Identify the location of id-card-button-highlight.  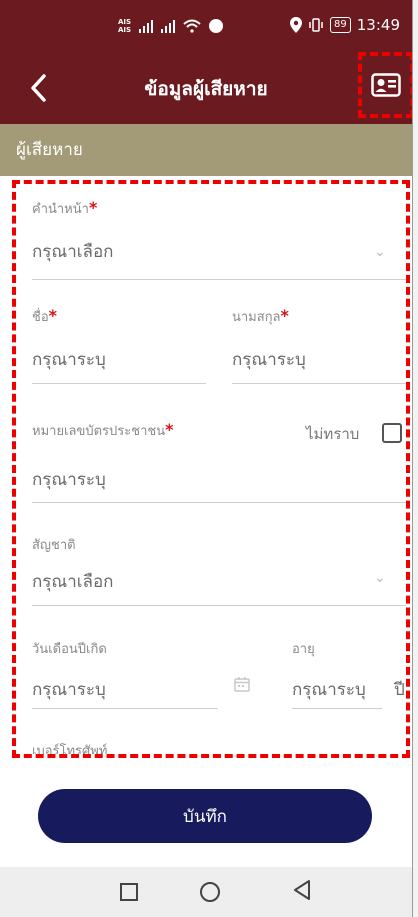
(385, 85).